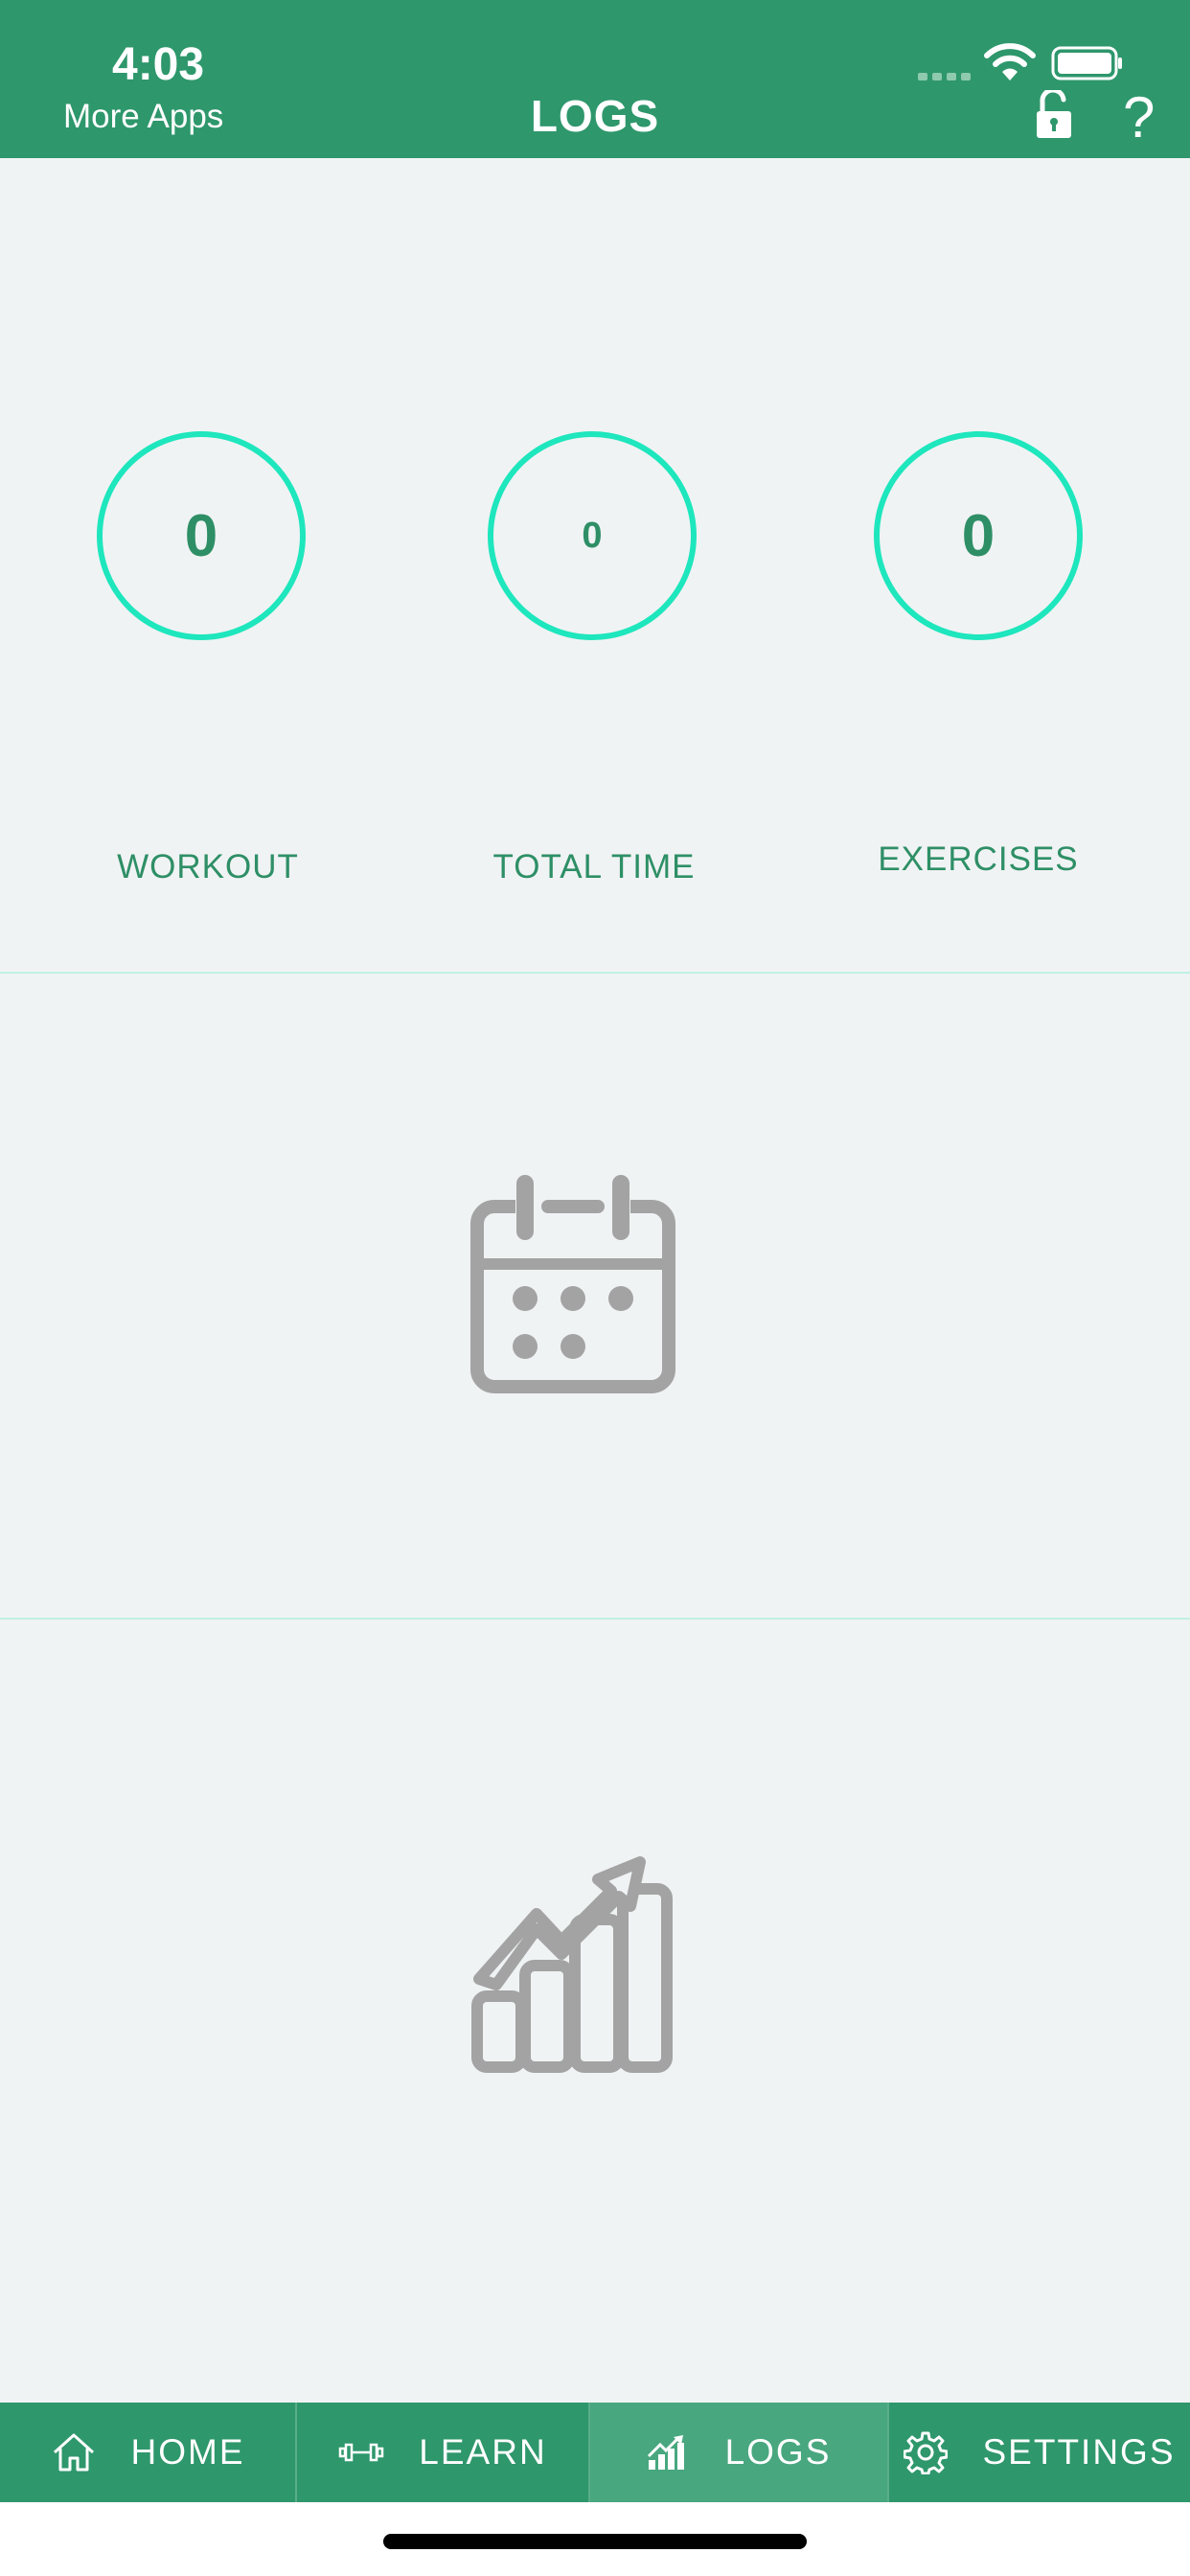 This screenshot has width=1190, height=2576. I want to click on tab-home: HOME, so click(148, 2452).